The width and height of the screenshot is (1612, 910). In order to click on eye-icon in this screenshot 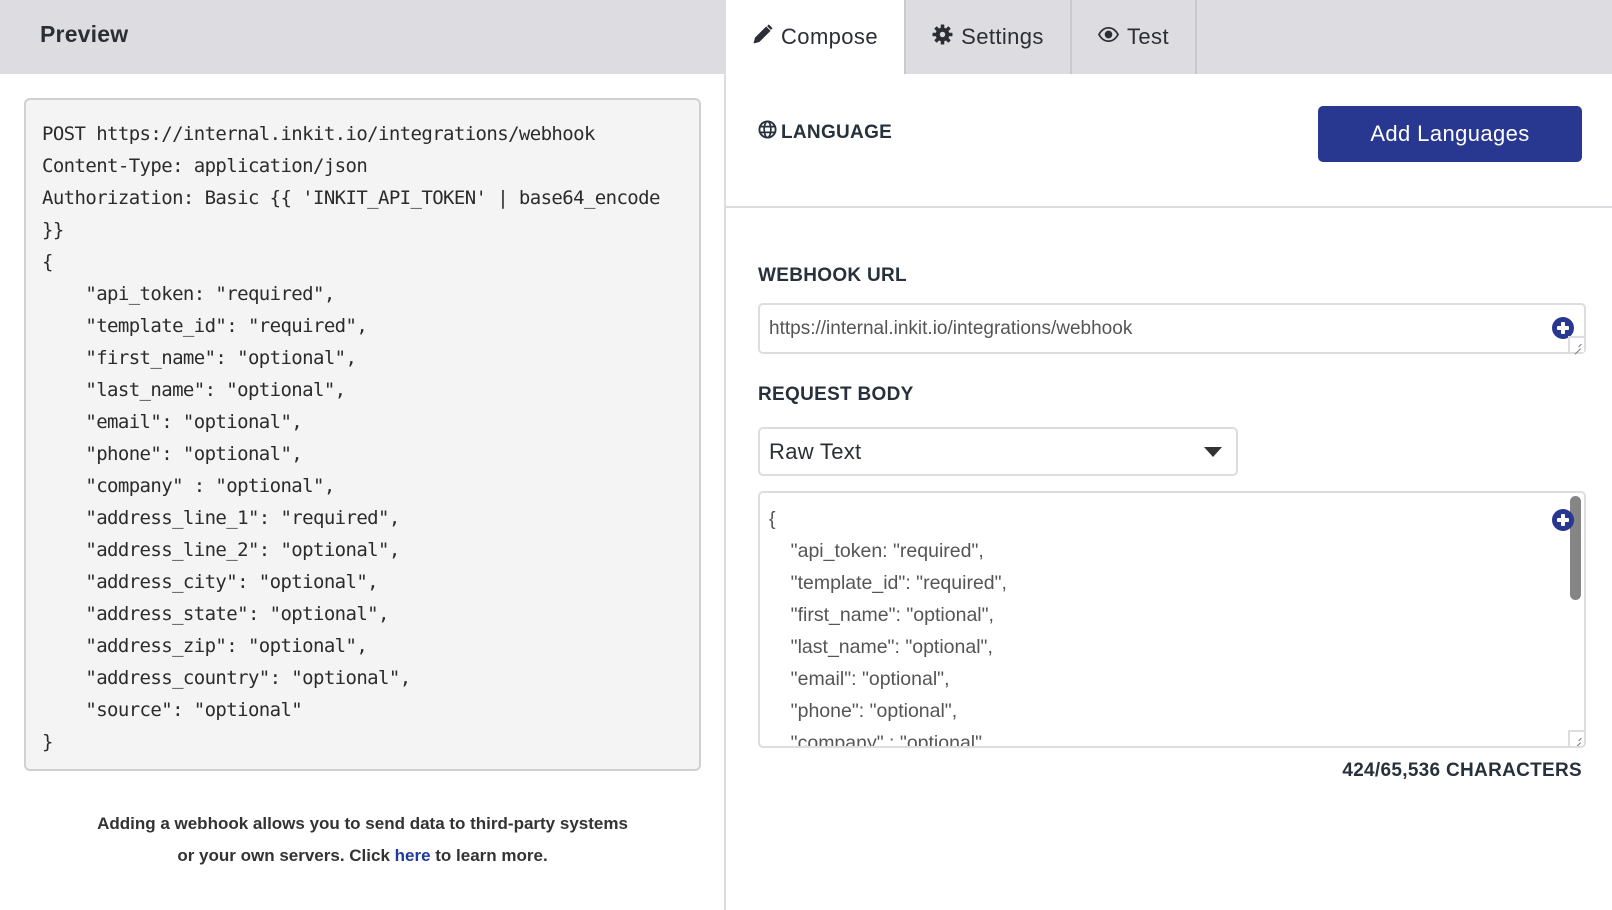, I will do `click(1108, 37)`.